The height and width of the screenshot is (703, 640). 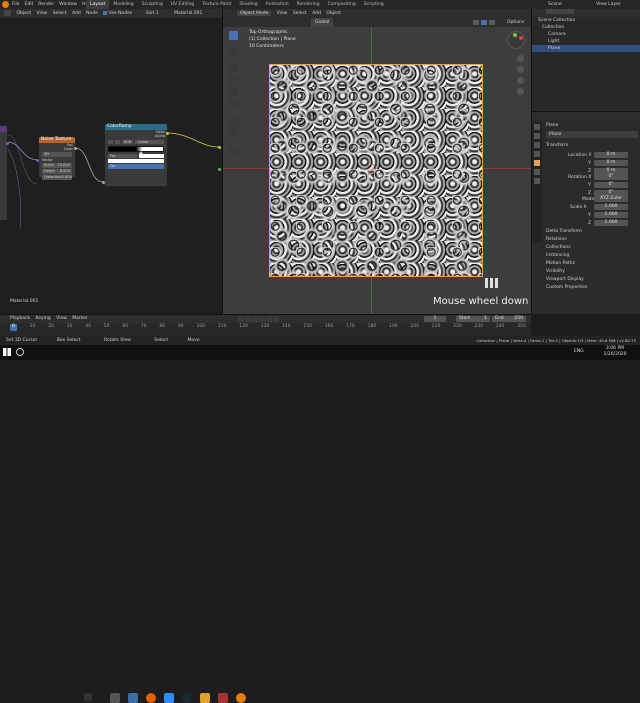 I want to click on menu-window: Window, so click(x=68, y=4).